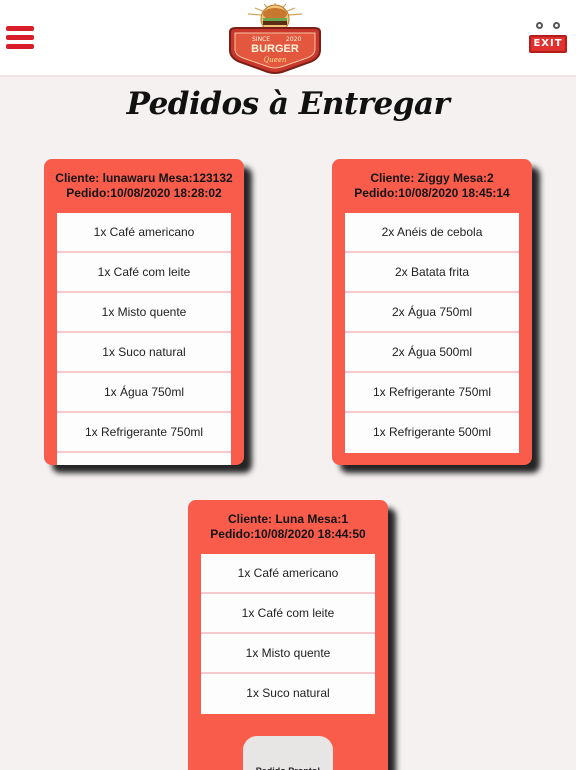  Describe the element at coordinates (144, 178) in the screenshot. I see `order-client: Cliente: lunawaru Mesa:123132` at that location.